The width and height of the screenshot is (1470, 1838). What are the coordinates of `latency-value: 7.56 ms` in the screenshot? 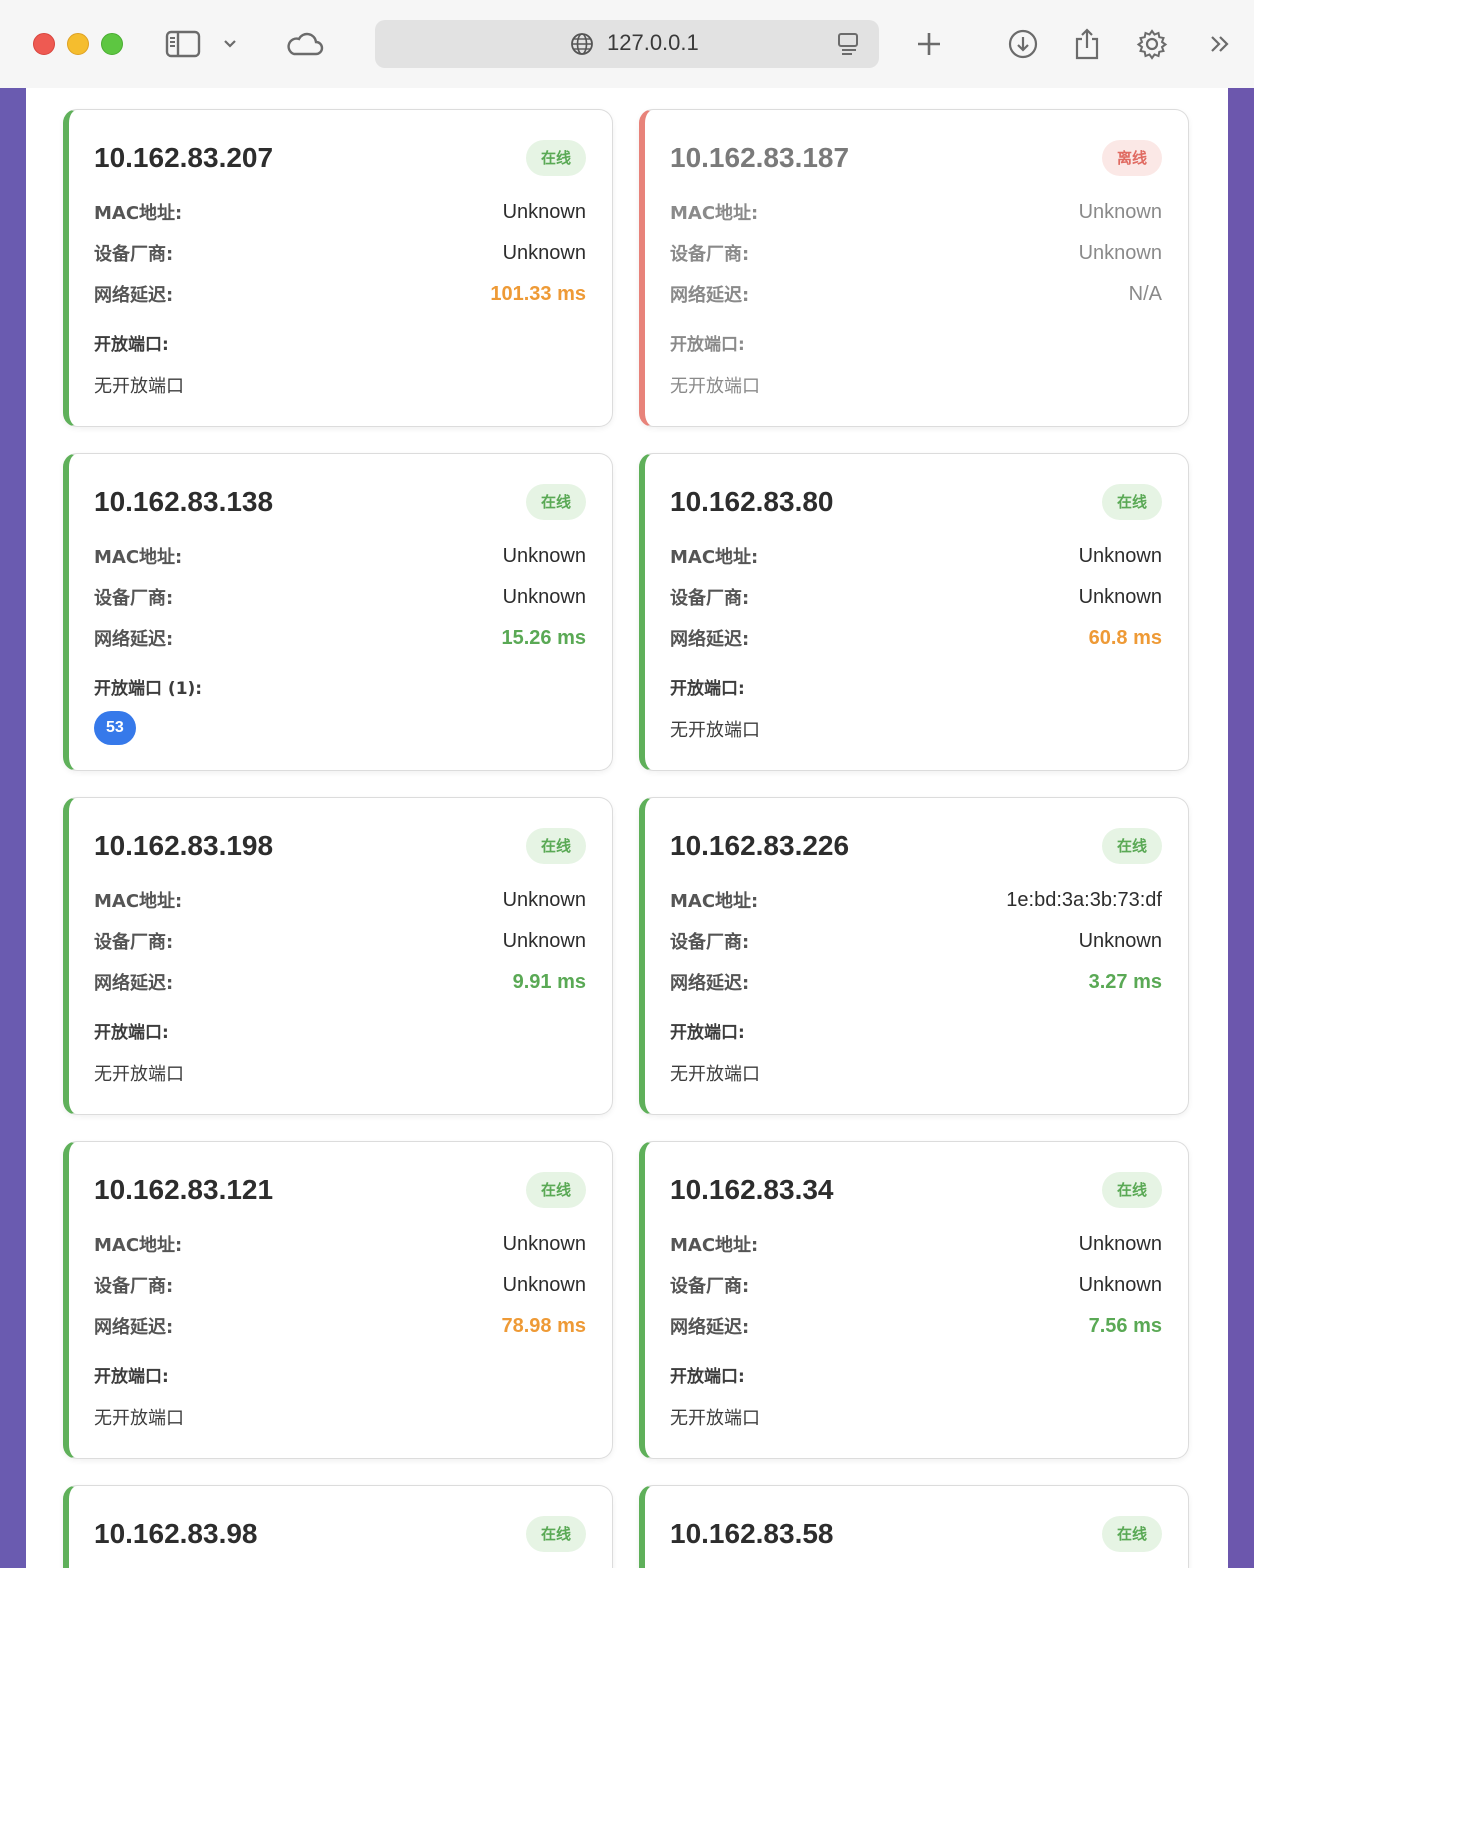 It's located at (1125, 1325).